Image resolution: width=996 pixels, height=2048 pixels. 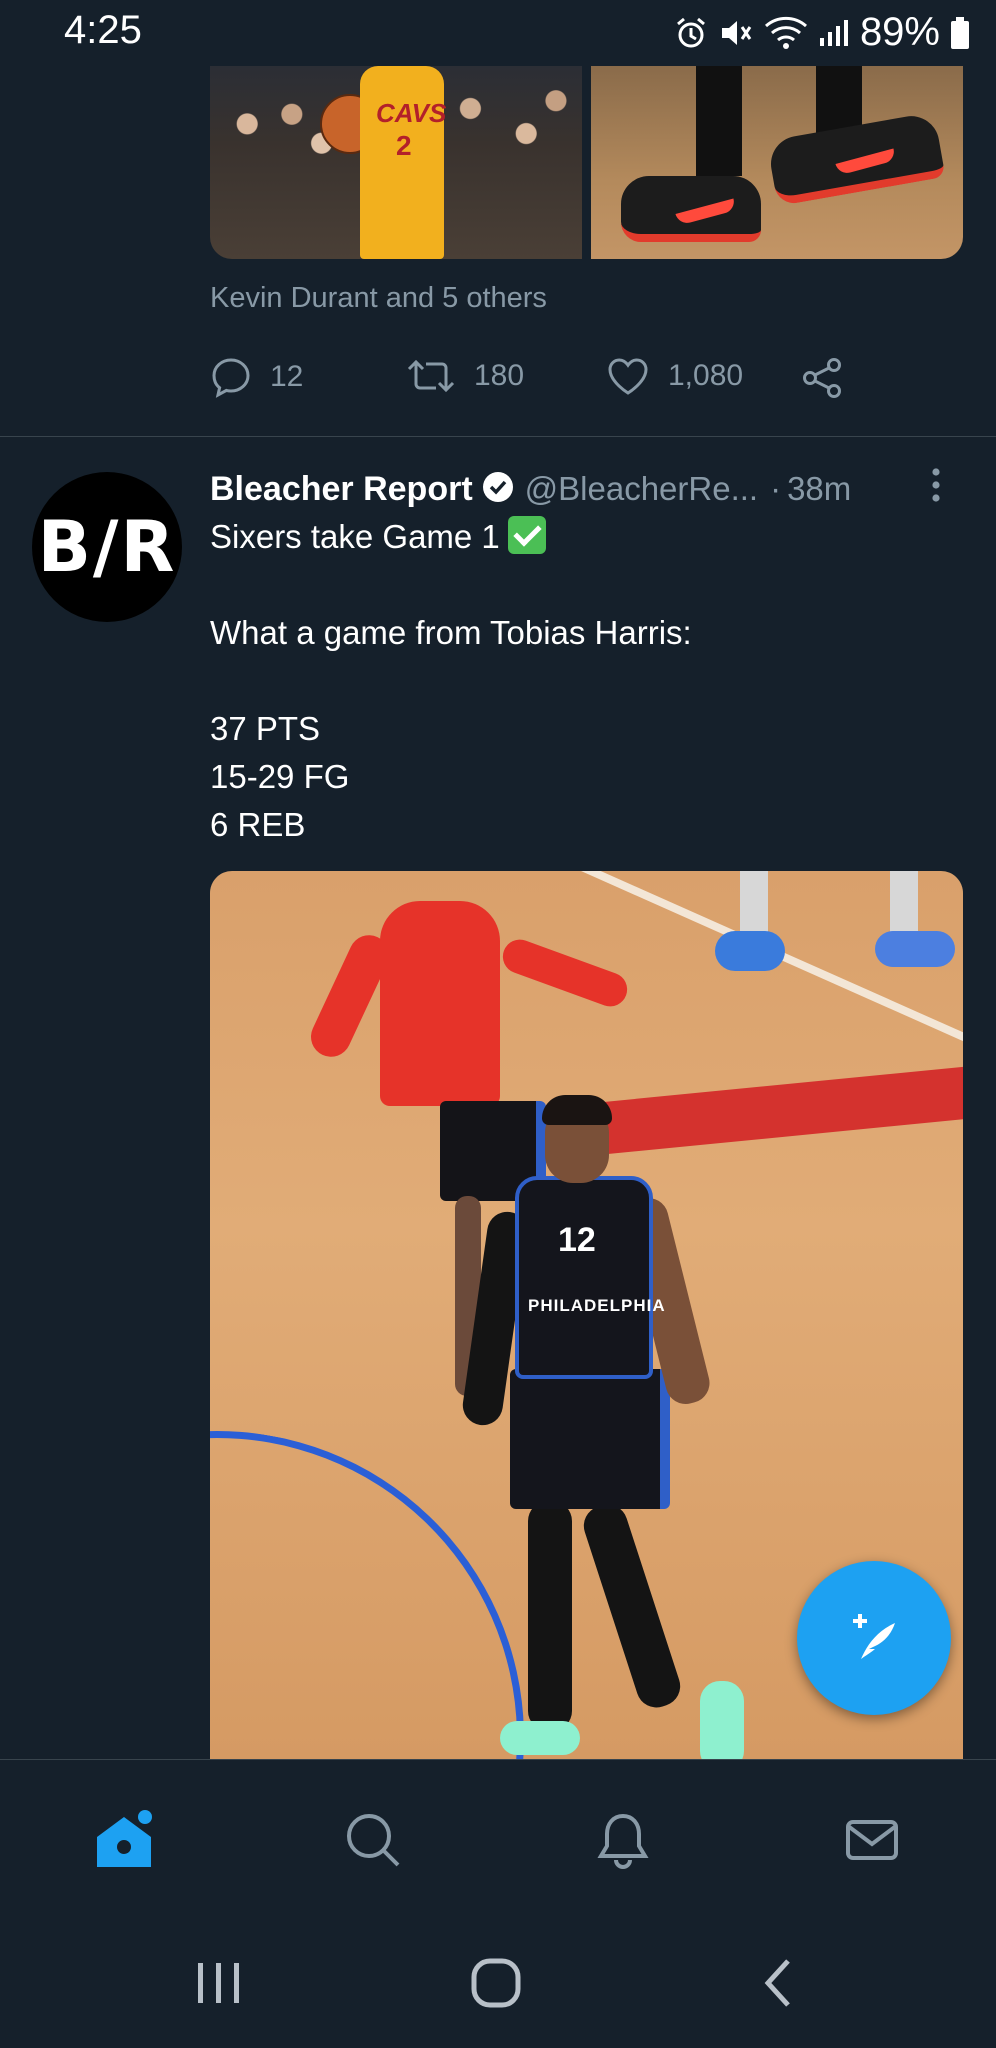 What do you see at coordinates (440, 1003) in the screenshot?
I see `teammate-red-shirt` at bounding box center [440, 1003].